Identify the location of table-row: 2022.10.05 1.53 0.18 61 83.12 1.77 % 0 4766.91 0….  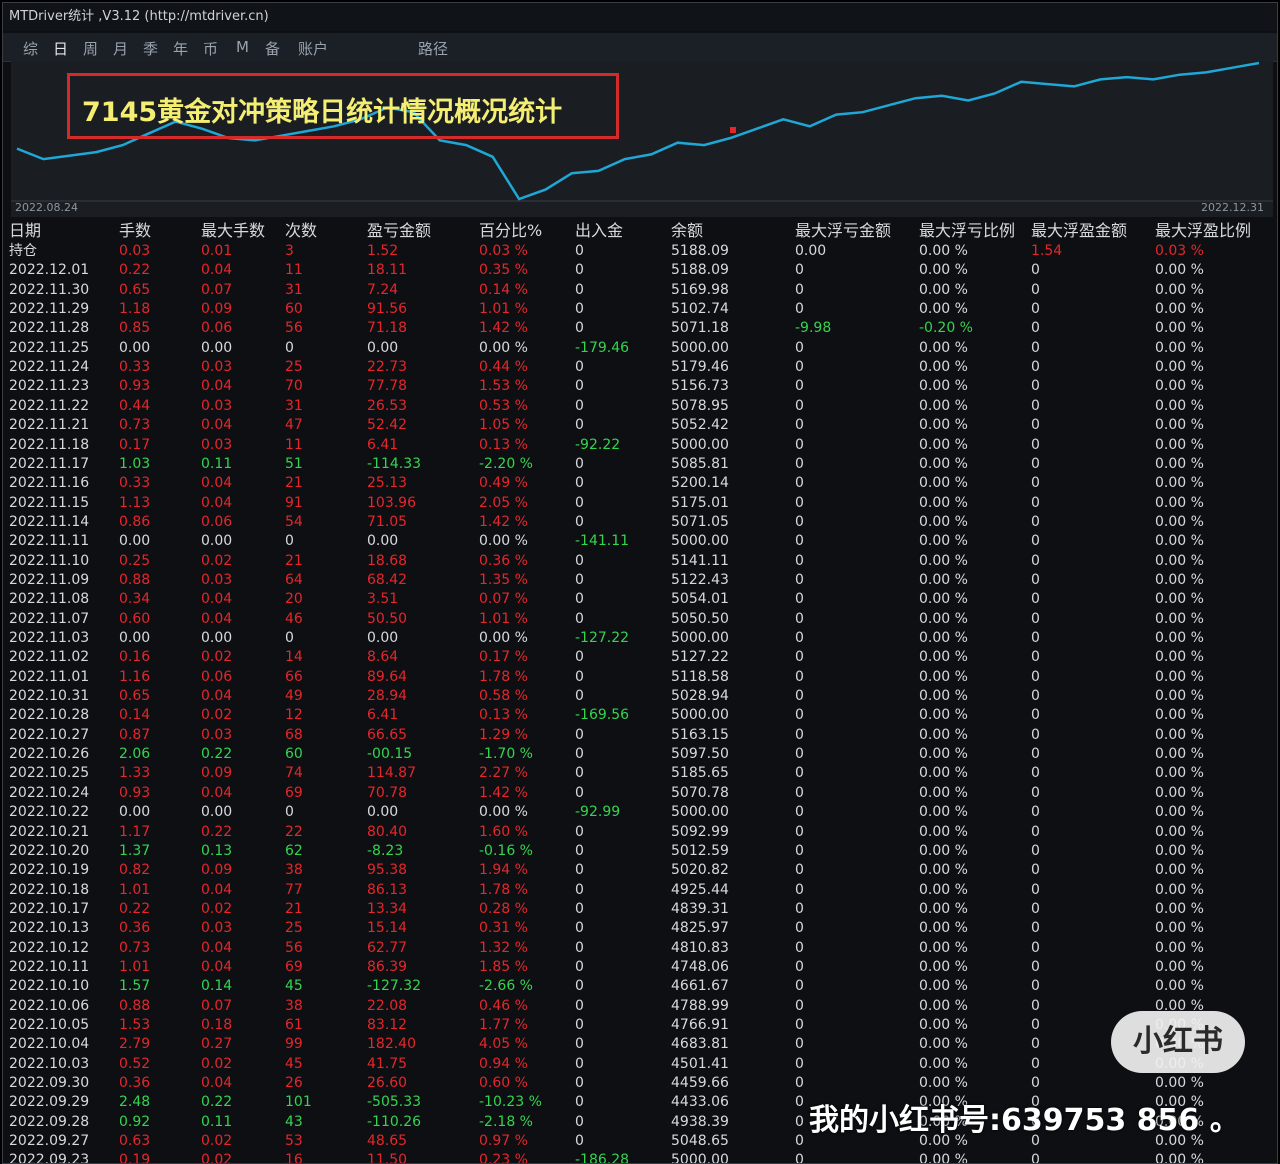
(640, 1025).